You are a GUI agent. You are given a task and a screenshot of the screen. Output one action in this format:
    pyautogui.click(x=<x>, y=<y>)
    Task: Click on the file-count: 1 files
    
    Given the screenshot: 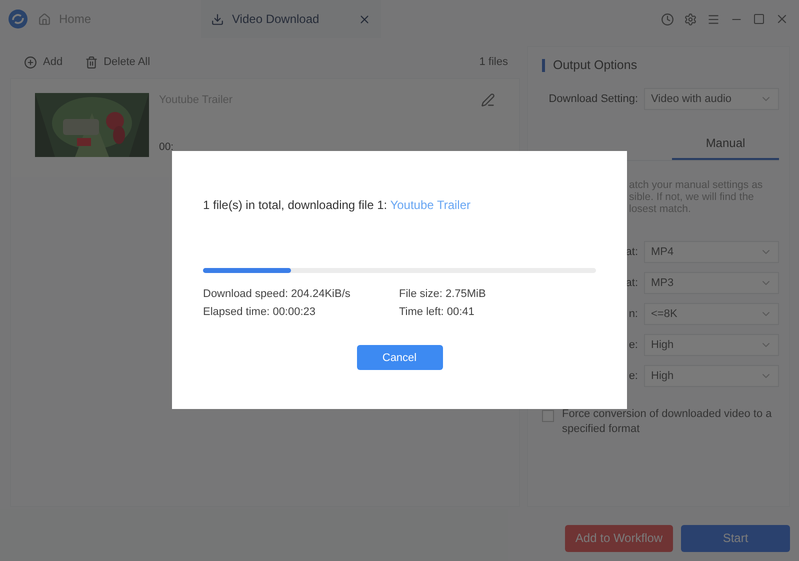 What is the action you would take?
    pyautogui.click(x=493, y=62)
    